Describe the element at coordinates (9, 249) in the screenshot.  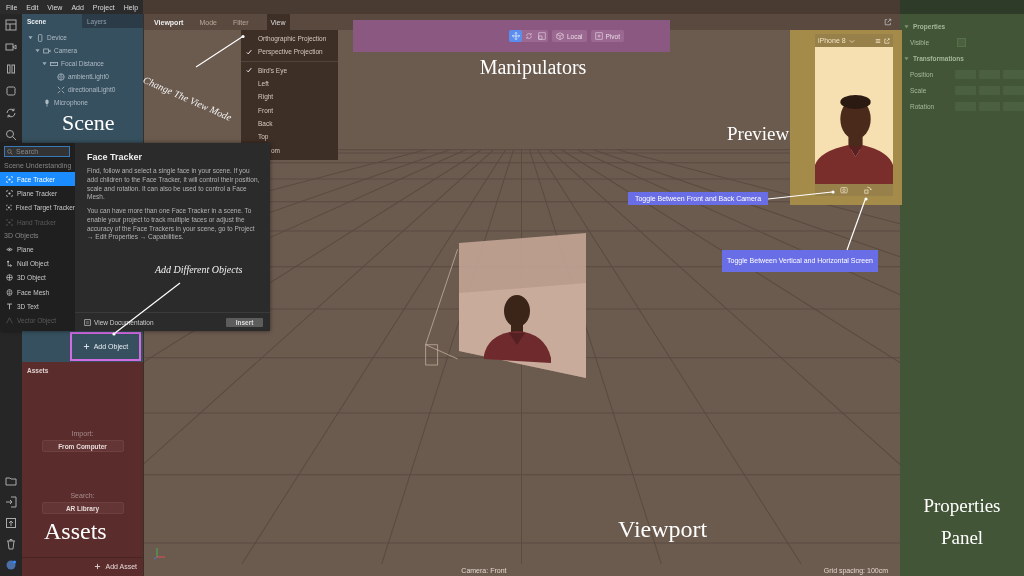
I see `eye-icon` at that location.